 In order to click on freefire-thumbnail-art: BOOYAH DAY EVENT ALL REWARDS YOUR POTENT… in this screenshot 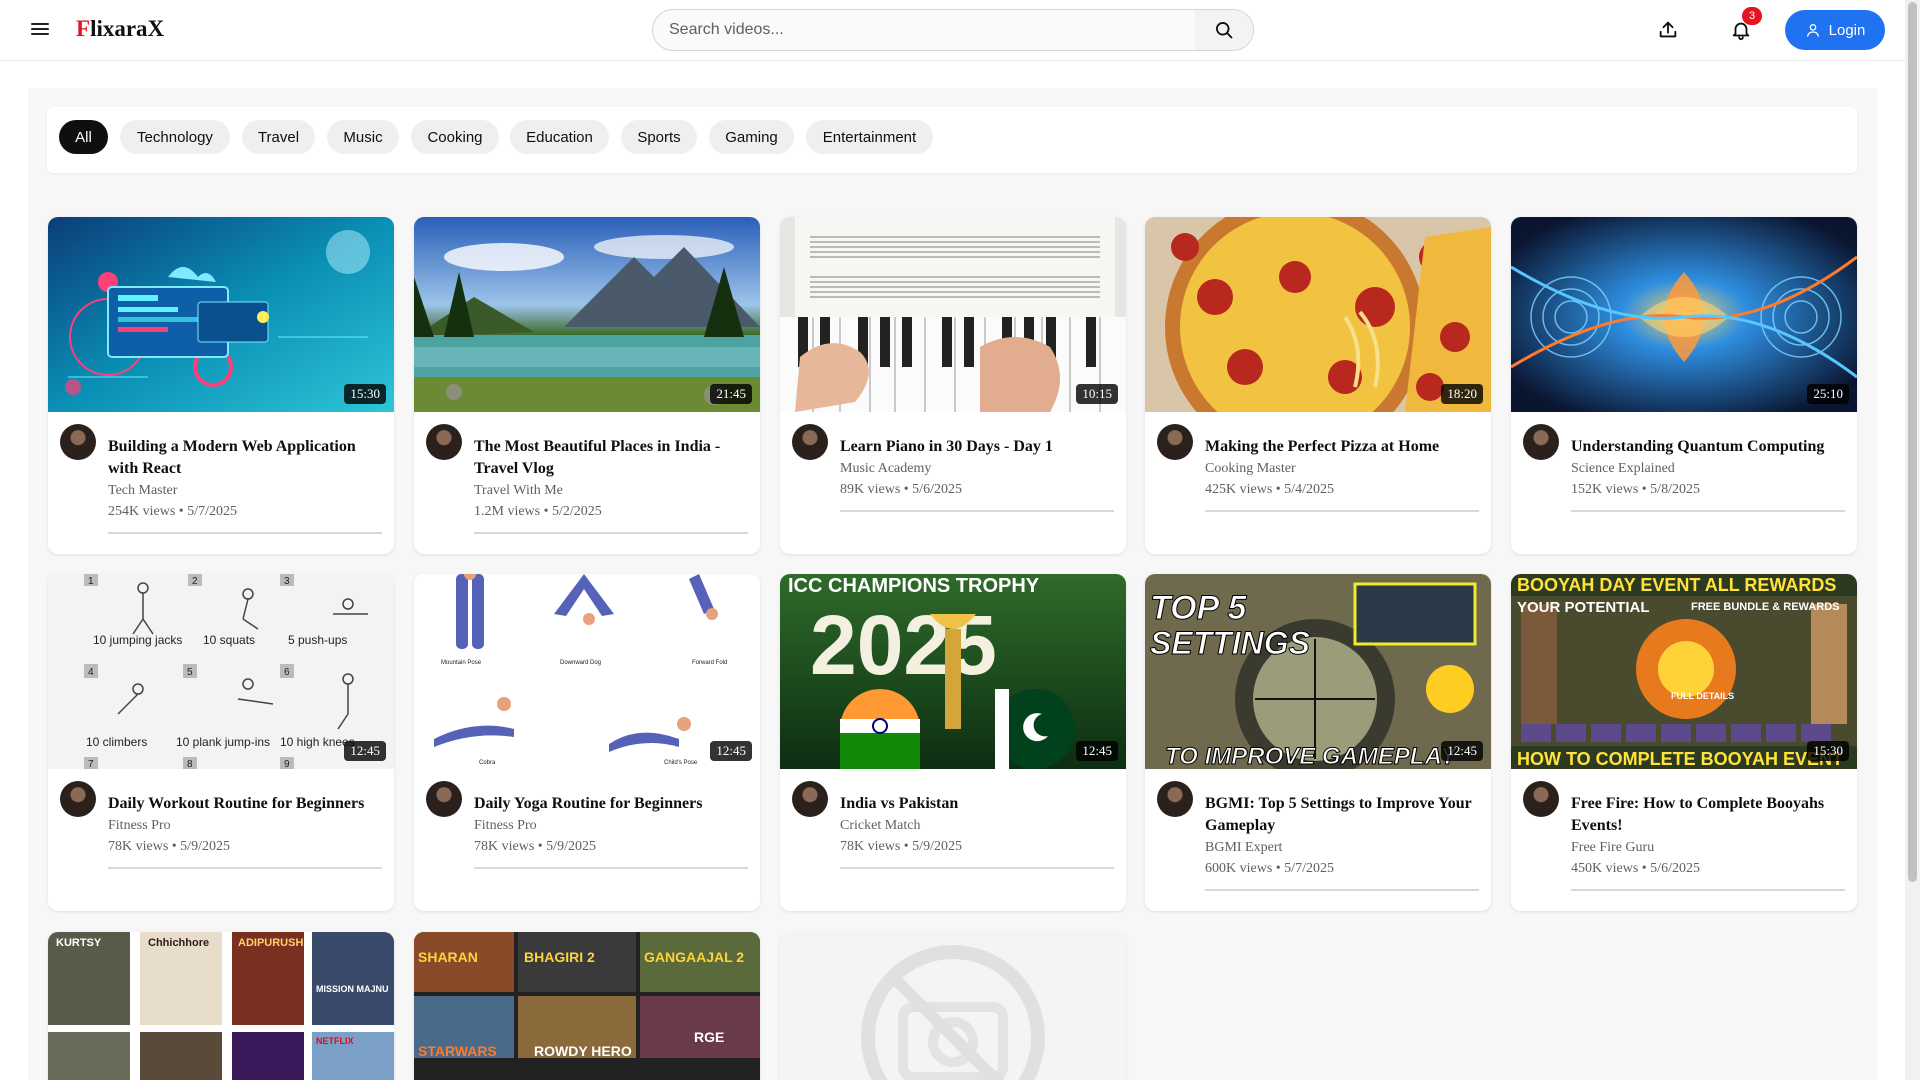, I will do `click(1684, 671)`.